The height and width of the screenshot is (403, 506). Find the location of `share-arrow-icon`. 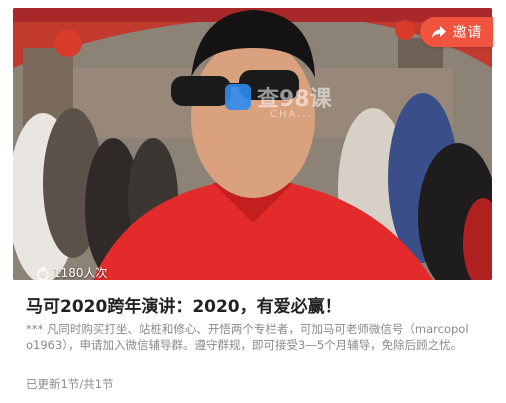

share-arrow-icon is located at coordinates (438, 32).